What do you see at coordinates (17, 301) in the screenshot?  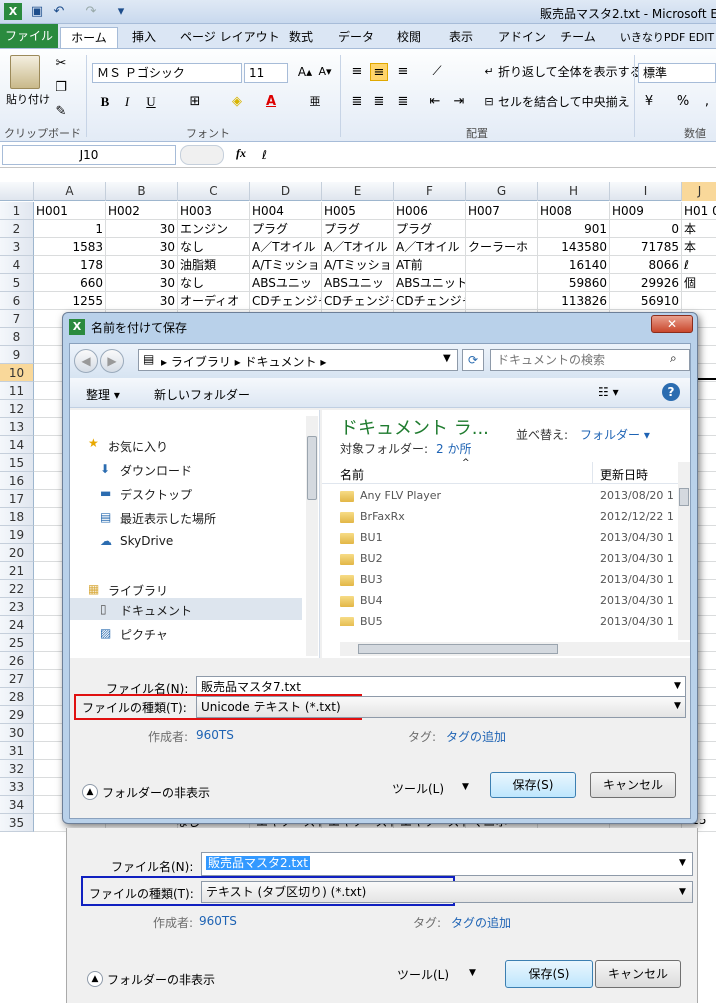 I see `row-header-6: 6` at bounding box center [17, 301].